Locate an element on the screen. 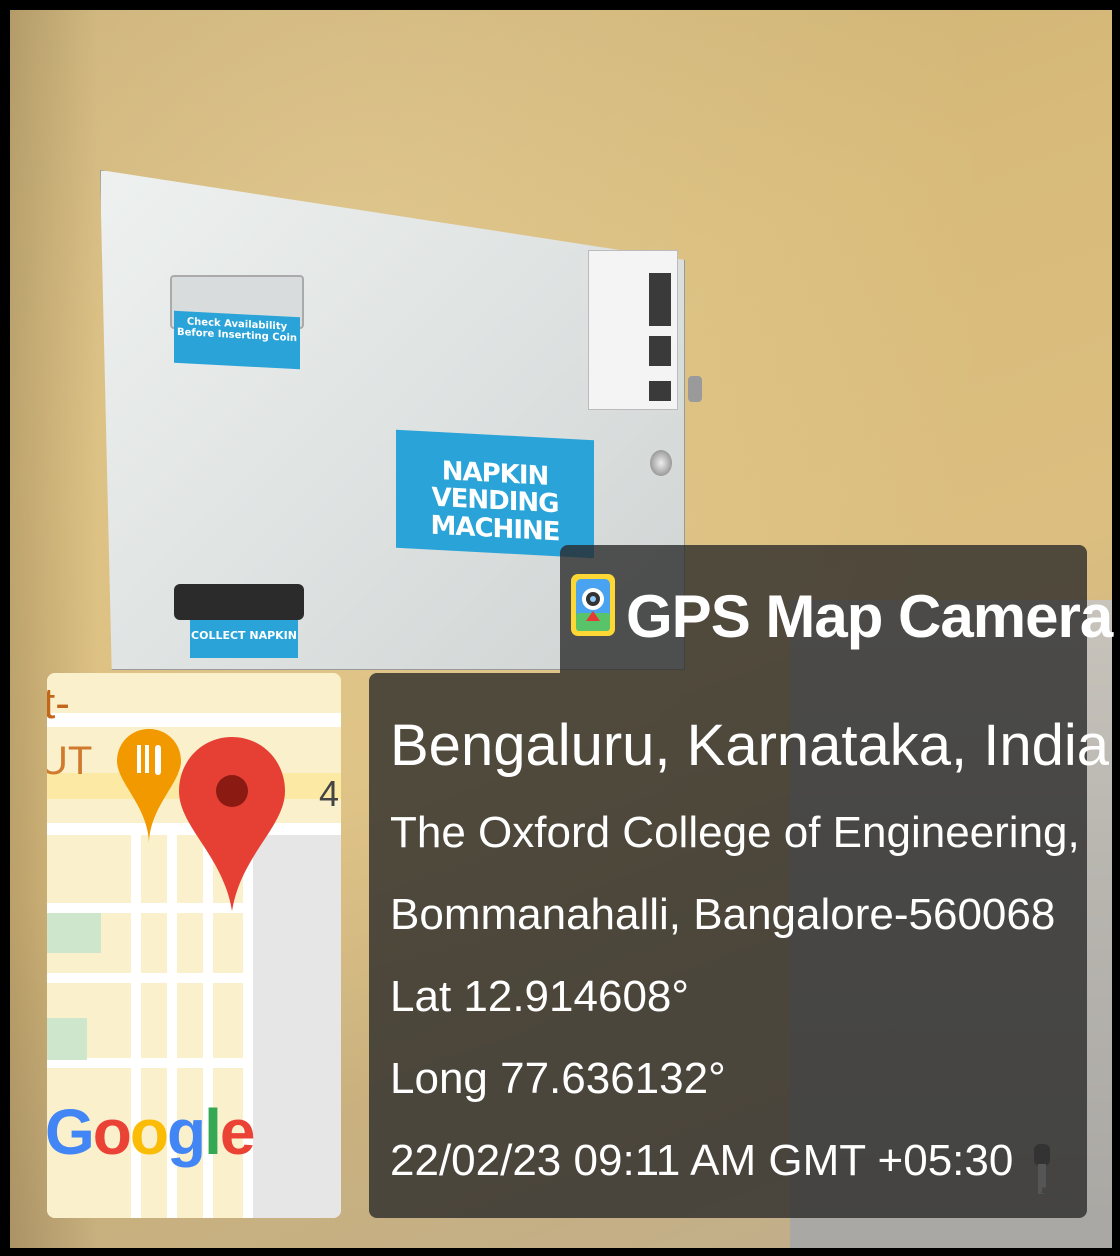 This screenshot has height=1256, width=1120. map-place-label: t- is located at coordinates (58, 703).